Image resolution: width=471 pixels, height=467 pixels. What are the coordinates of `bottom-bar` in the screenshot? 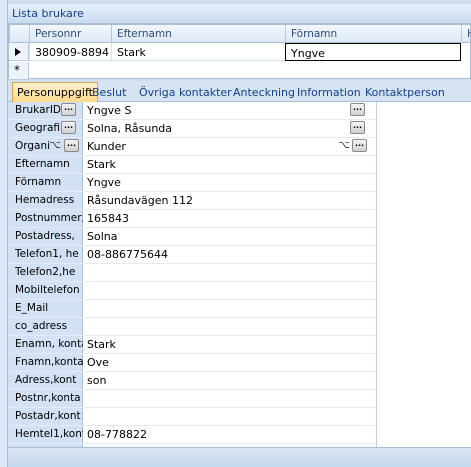 It's located at (239, 457).